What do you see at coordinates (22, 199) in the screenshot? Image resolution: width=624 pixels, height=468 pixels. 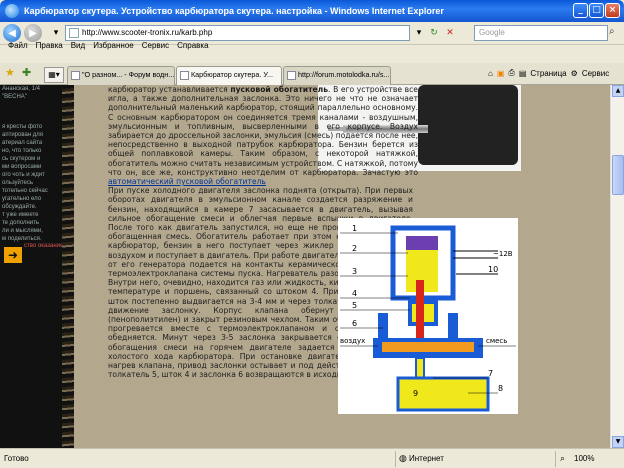 I see `sidebar-text: угательно ело` at bounding box center [22, 199].